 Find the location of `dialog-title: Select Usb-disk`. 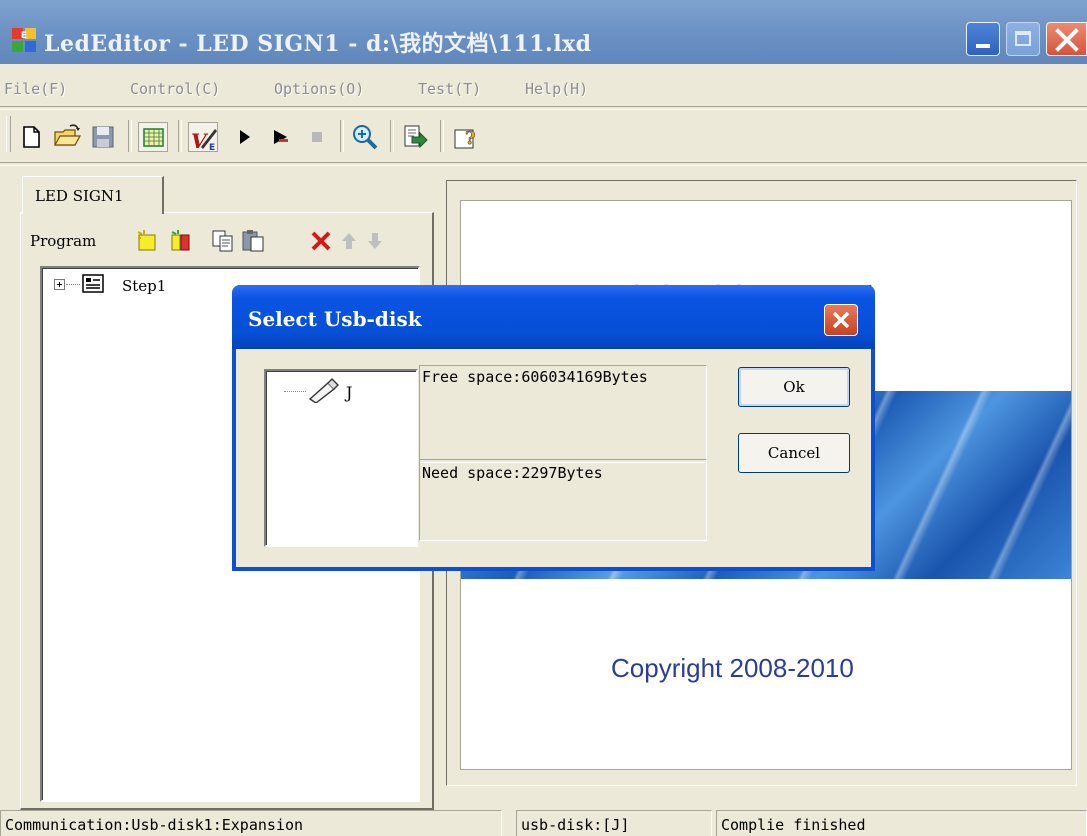

dialog-title: Select Usb-disk is located at coordinates (335, 319).